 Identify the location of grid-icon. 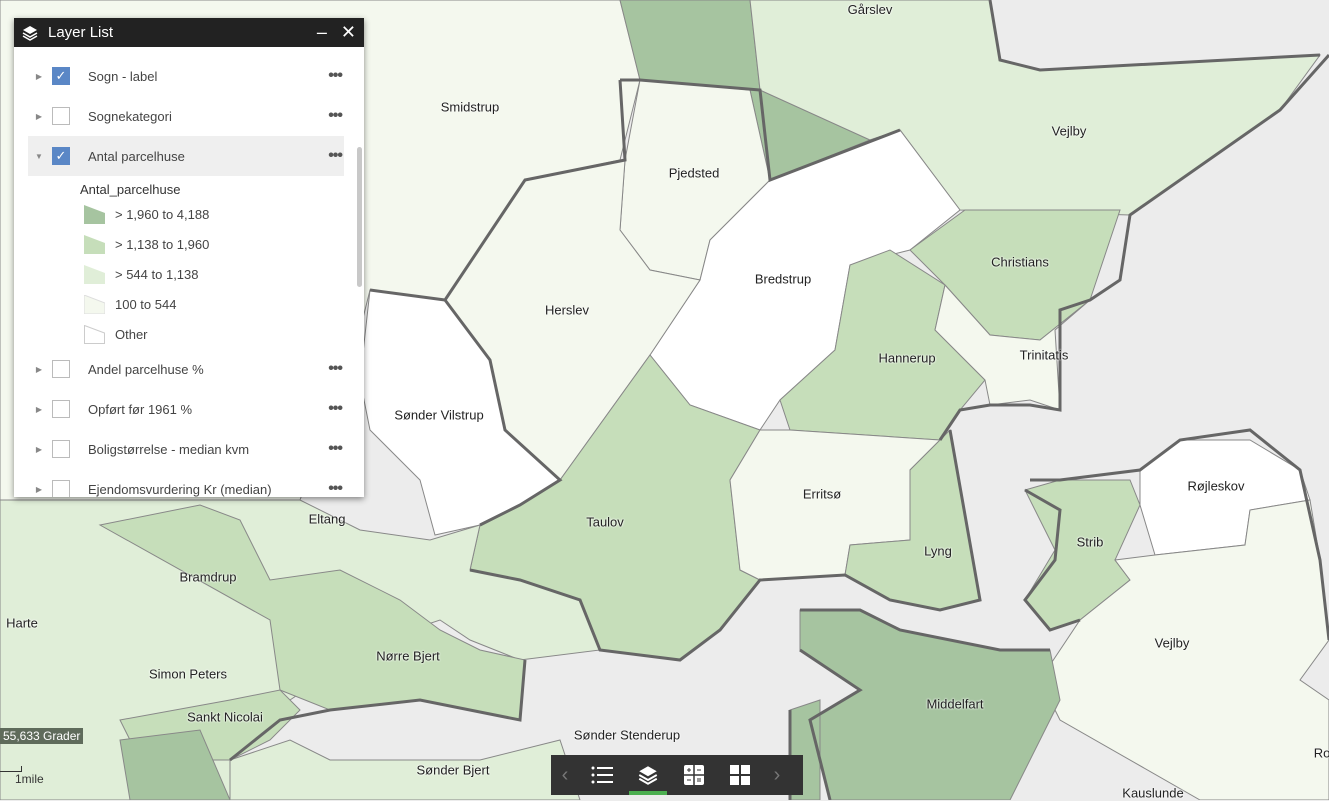
(740, 775).